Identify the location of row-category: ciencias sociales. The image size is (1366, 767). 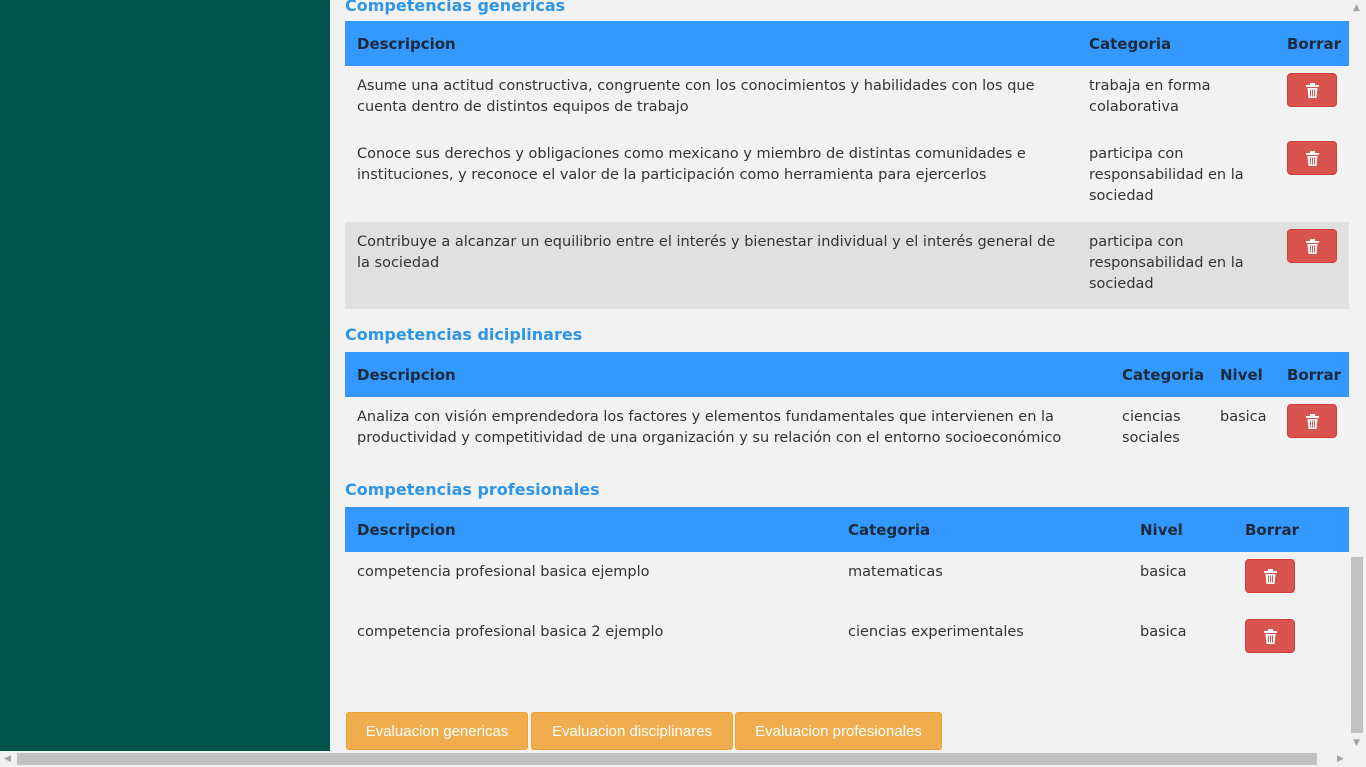
(1151, 427).